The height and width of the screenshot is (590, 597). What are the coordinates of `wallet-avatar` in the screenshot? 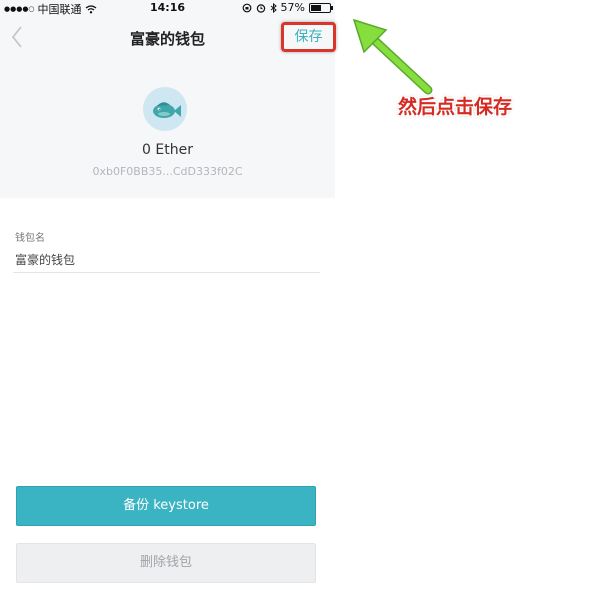 It's located at (165, 109).